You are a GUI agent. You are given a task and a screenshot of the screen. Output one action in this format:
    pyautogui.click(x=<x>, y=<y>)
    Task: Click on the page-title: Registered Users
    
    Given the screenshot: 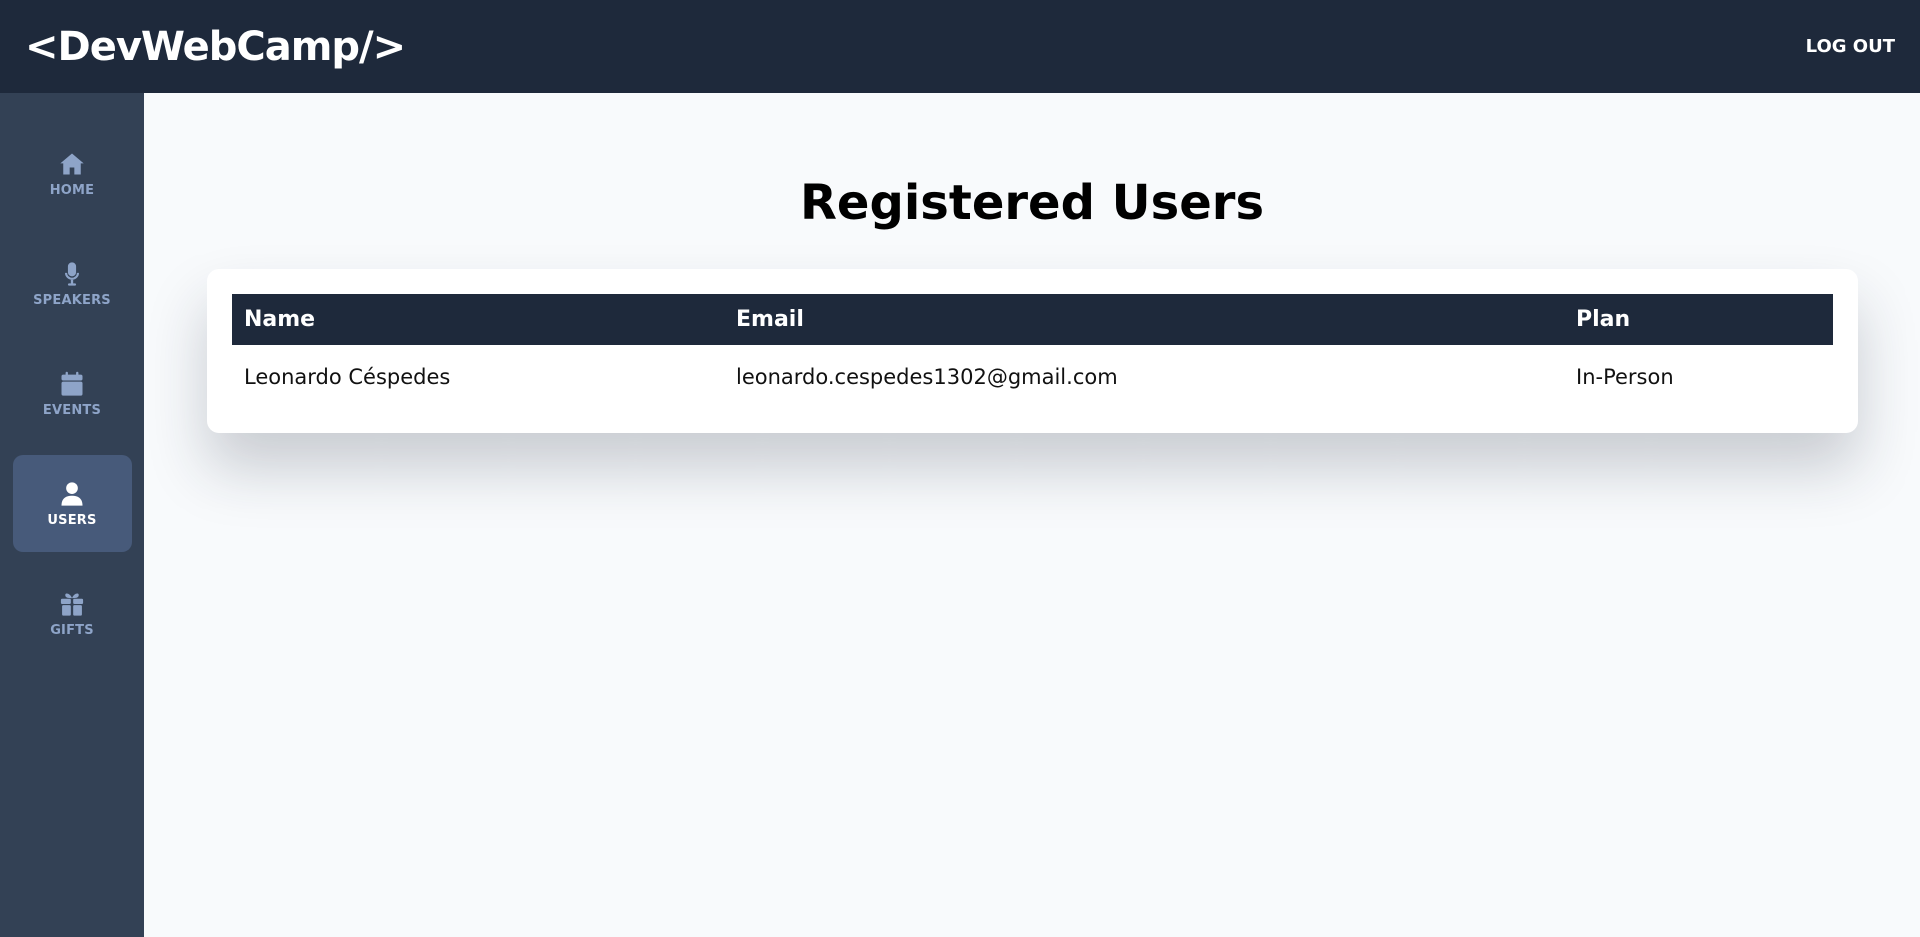 What is the action you would take?
    pyautogui.click(x=1032, y=203)
    